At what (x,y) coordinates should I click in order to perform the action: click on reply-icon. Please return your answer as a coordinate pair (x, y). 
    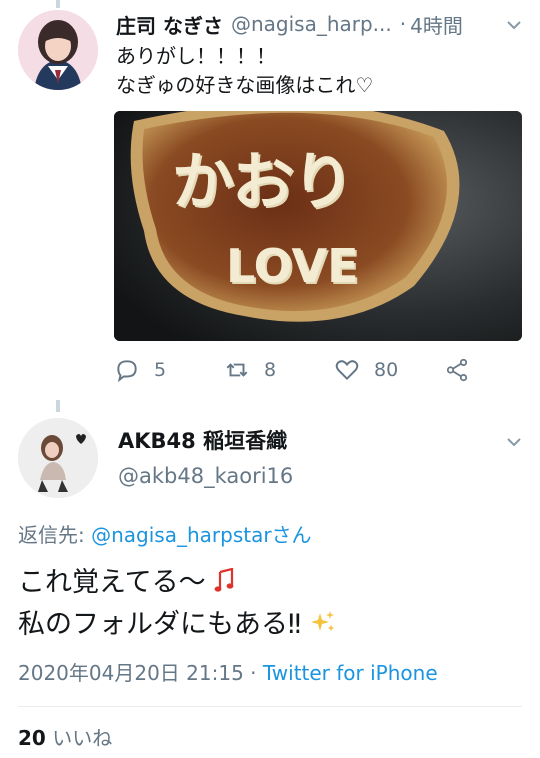
    Looking at the image, I should click on (127, 371).